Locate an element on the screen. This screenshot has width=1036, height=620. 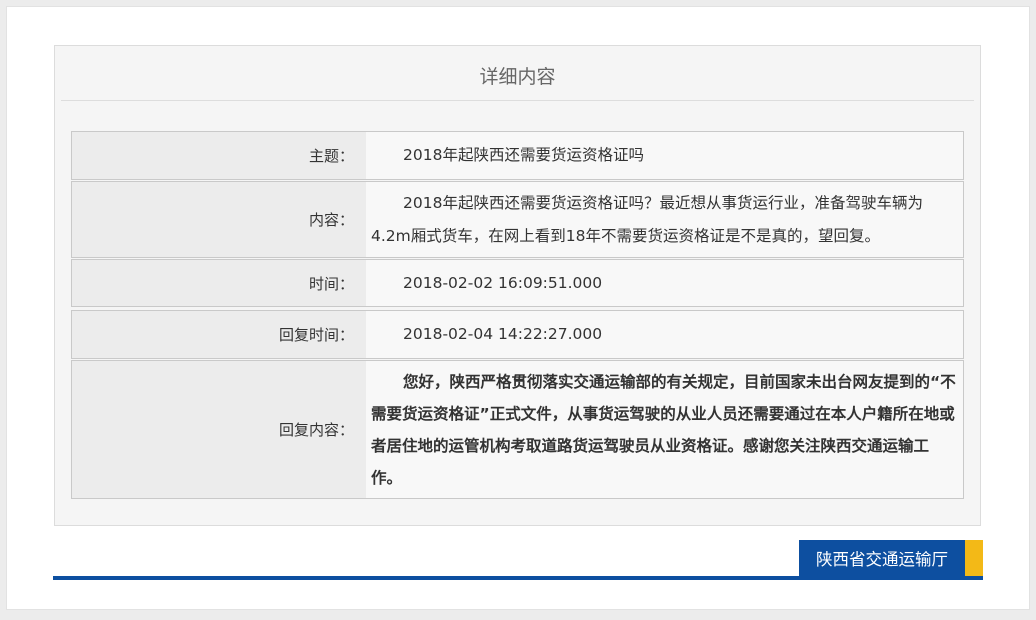
field-label-reply-content: 回复内容： is located at coordinates (219, 429).